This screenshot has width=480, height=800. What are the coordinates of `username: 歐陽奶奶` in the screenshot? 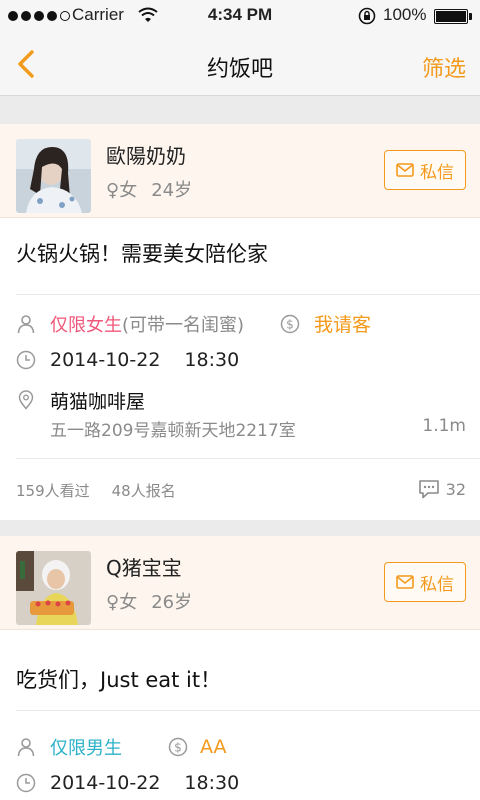 It's located at (146, 156).